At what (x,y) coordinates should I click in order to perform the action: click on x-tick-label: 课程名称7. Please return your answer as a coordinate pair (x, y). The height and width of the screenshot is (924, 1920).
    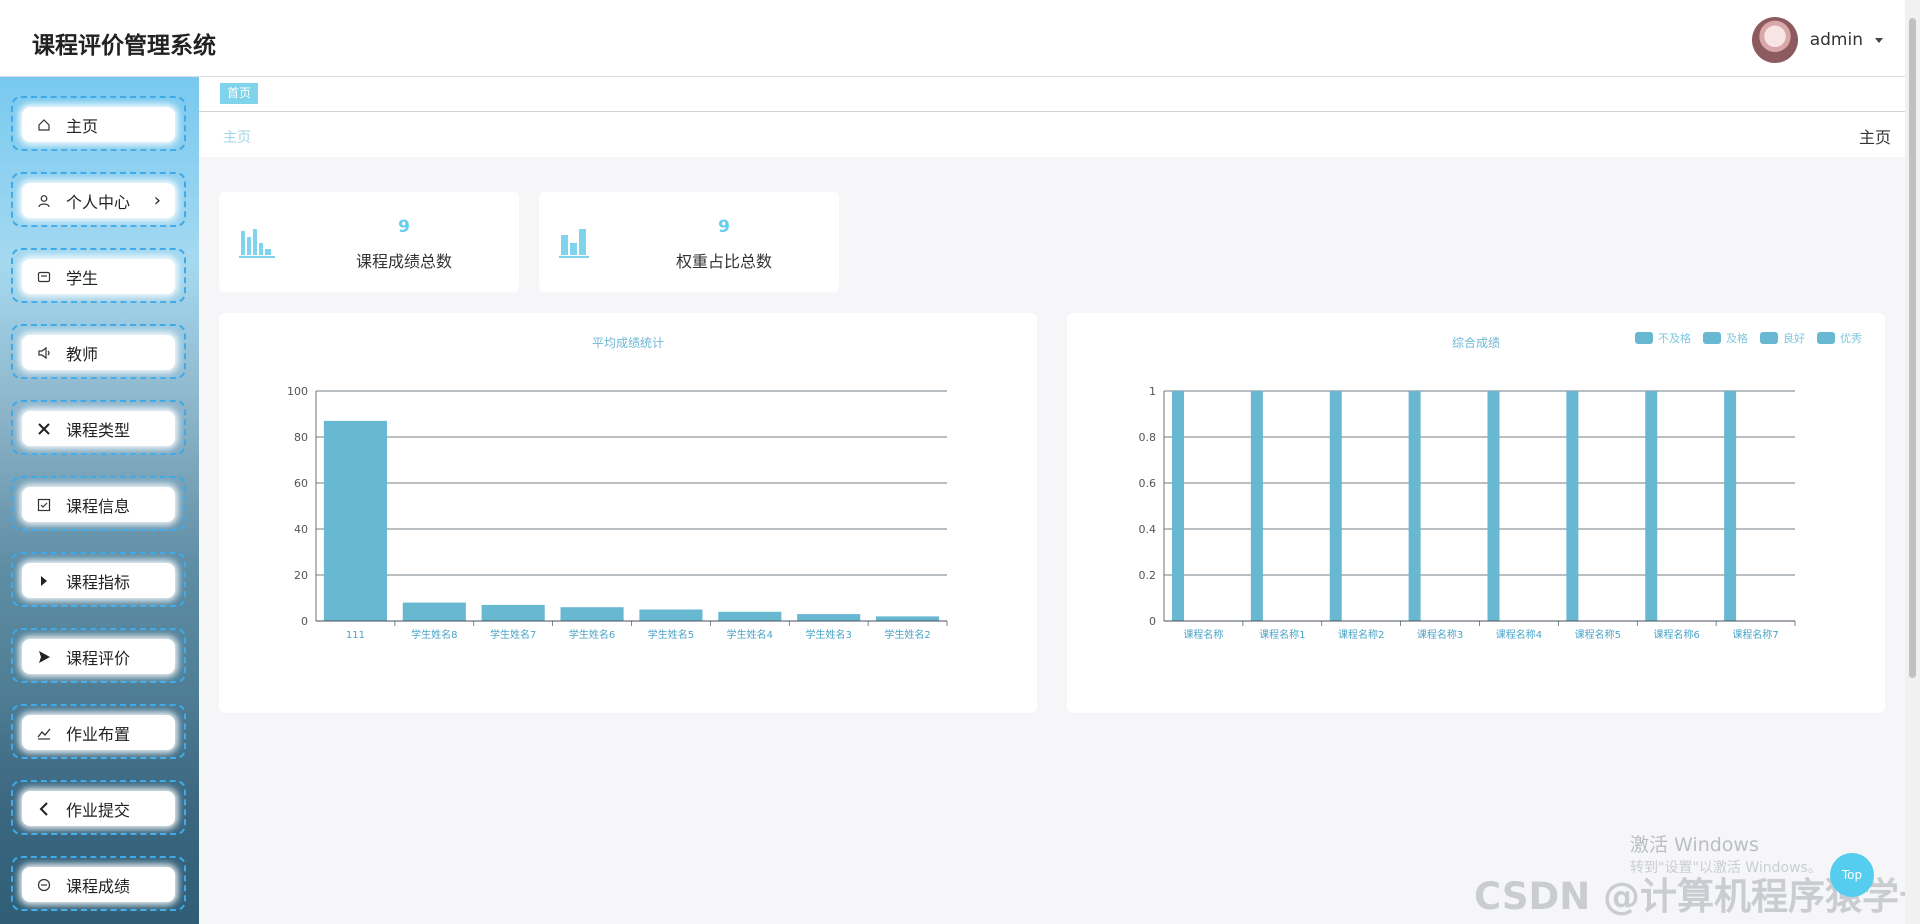
    Looking at the image, I should click on (1755, 634).